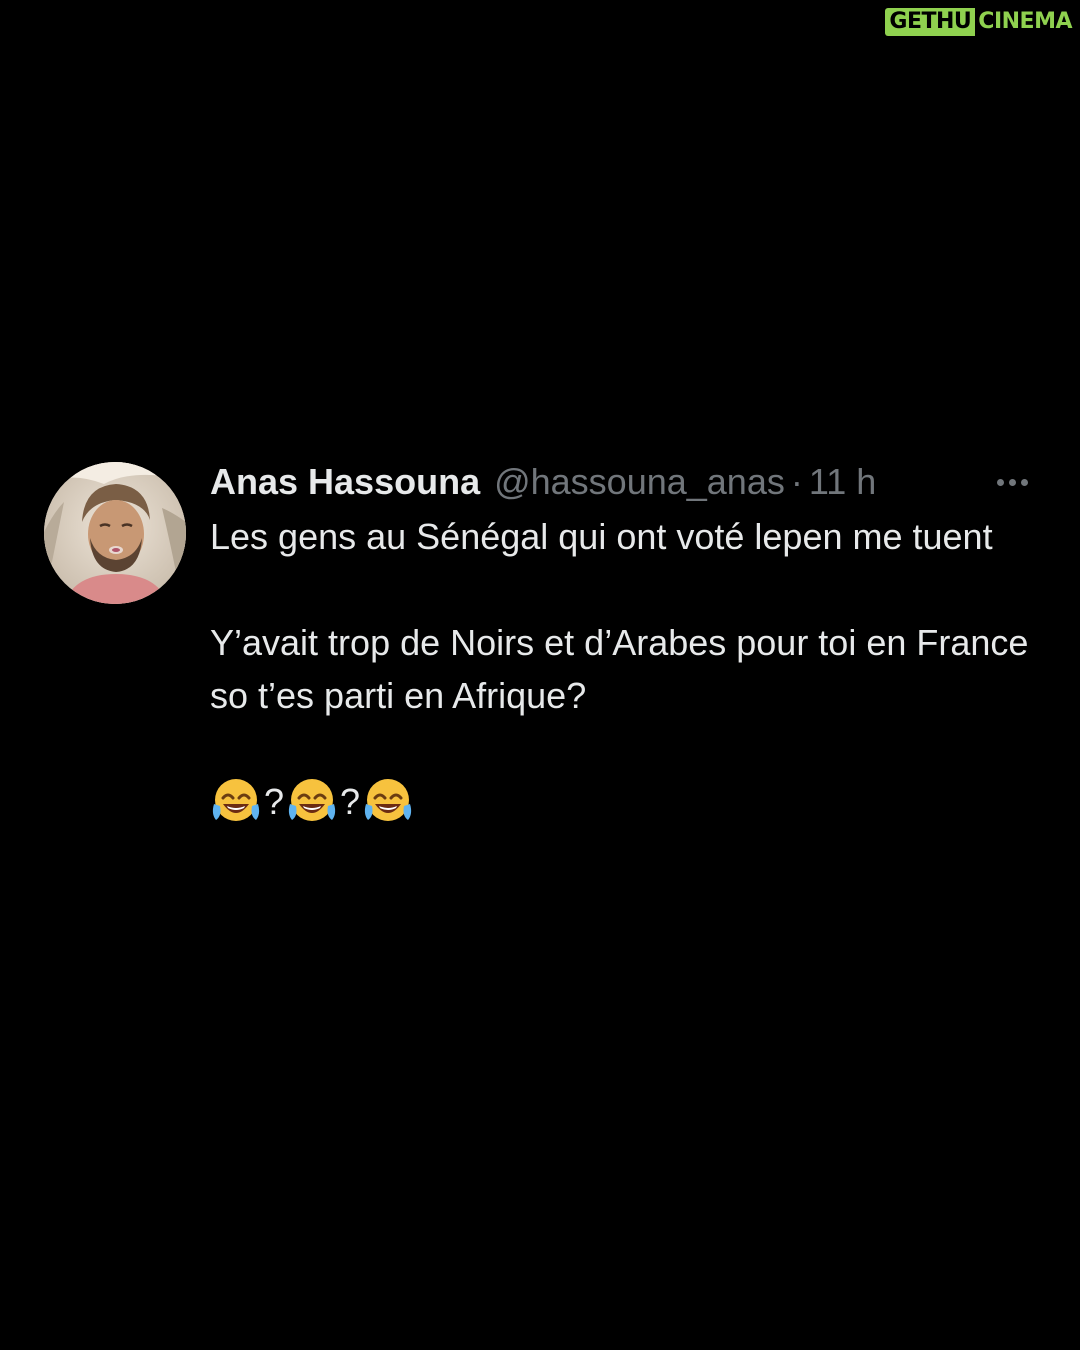 This screenshot has width=1080, height=1350. What do you see at coordinates (625, 801) in the screenshot?
I see `emoji-line: ? ?` at bounding box center [625, 801].